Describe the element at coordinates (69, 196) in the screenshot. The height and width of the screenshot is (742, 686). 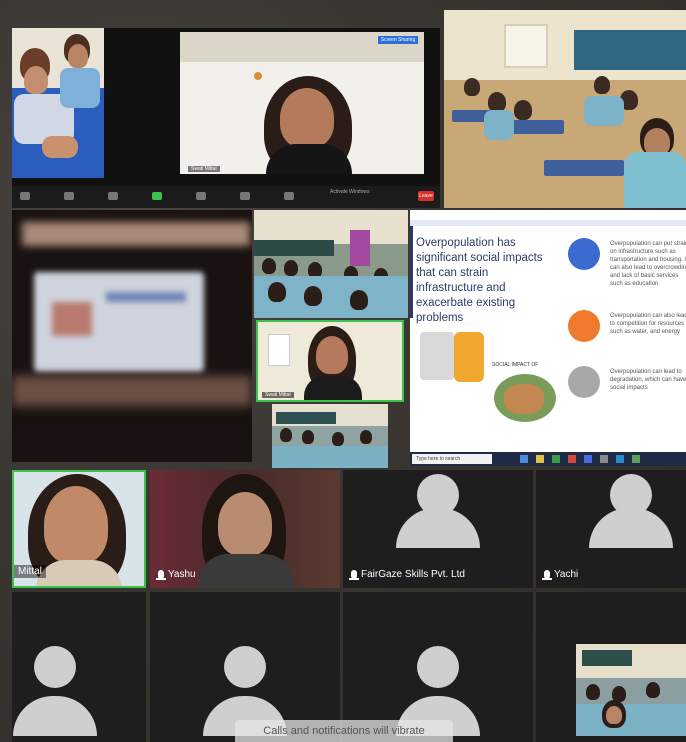
I see `camera-icon` at that location.